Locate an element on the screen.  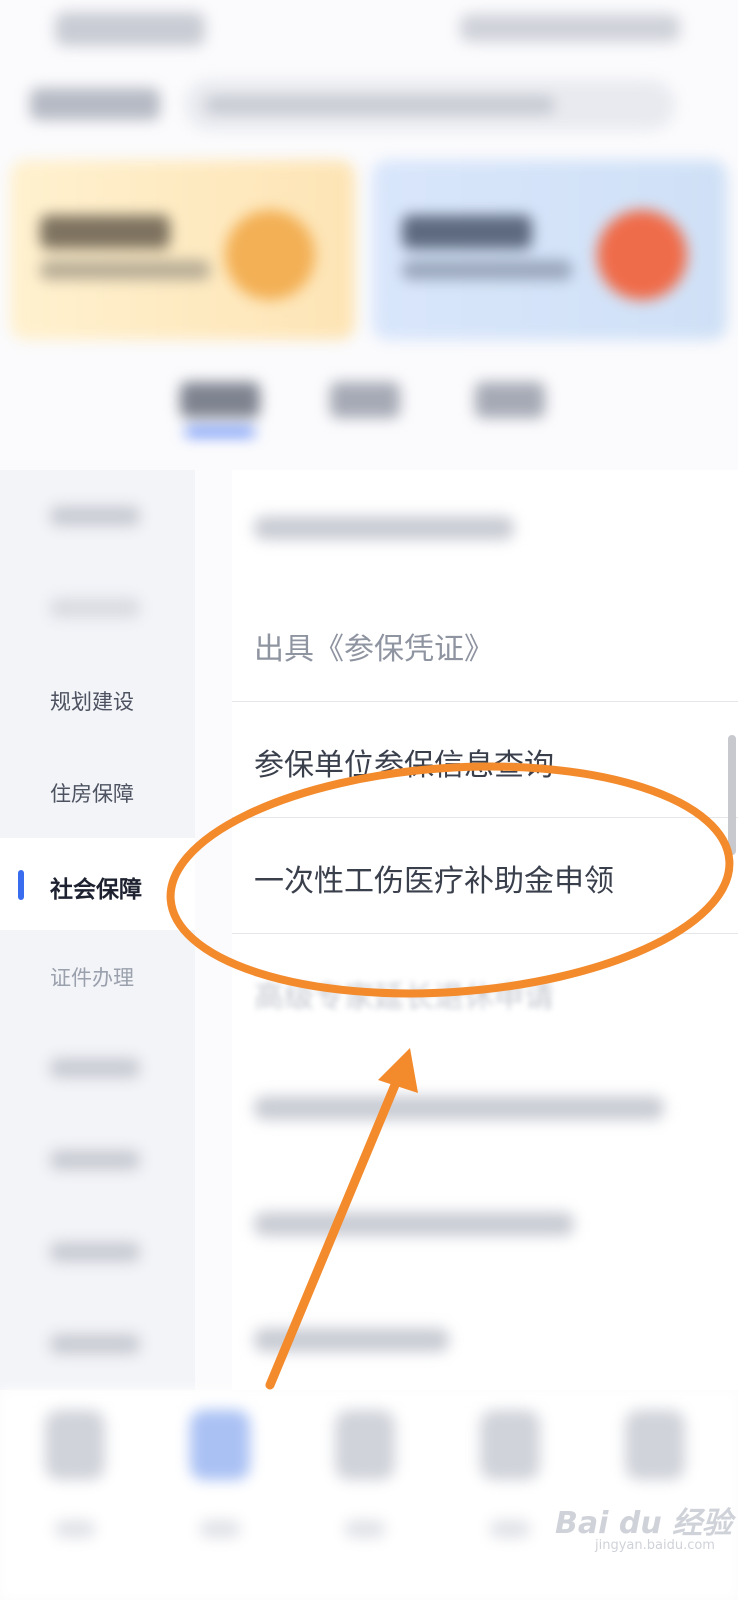
sidebar-item-label: 住房保障 is located at coordinates (92, 794).